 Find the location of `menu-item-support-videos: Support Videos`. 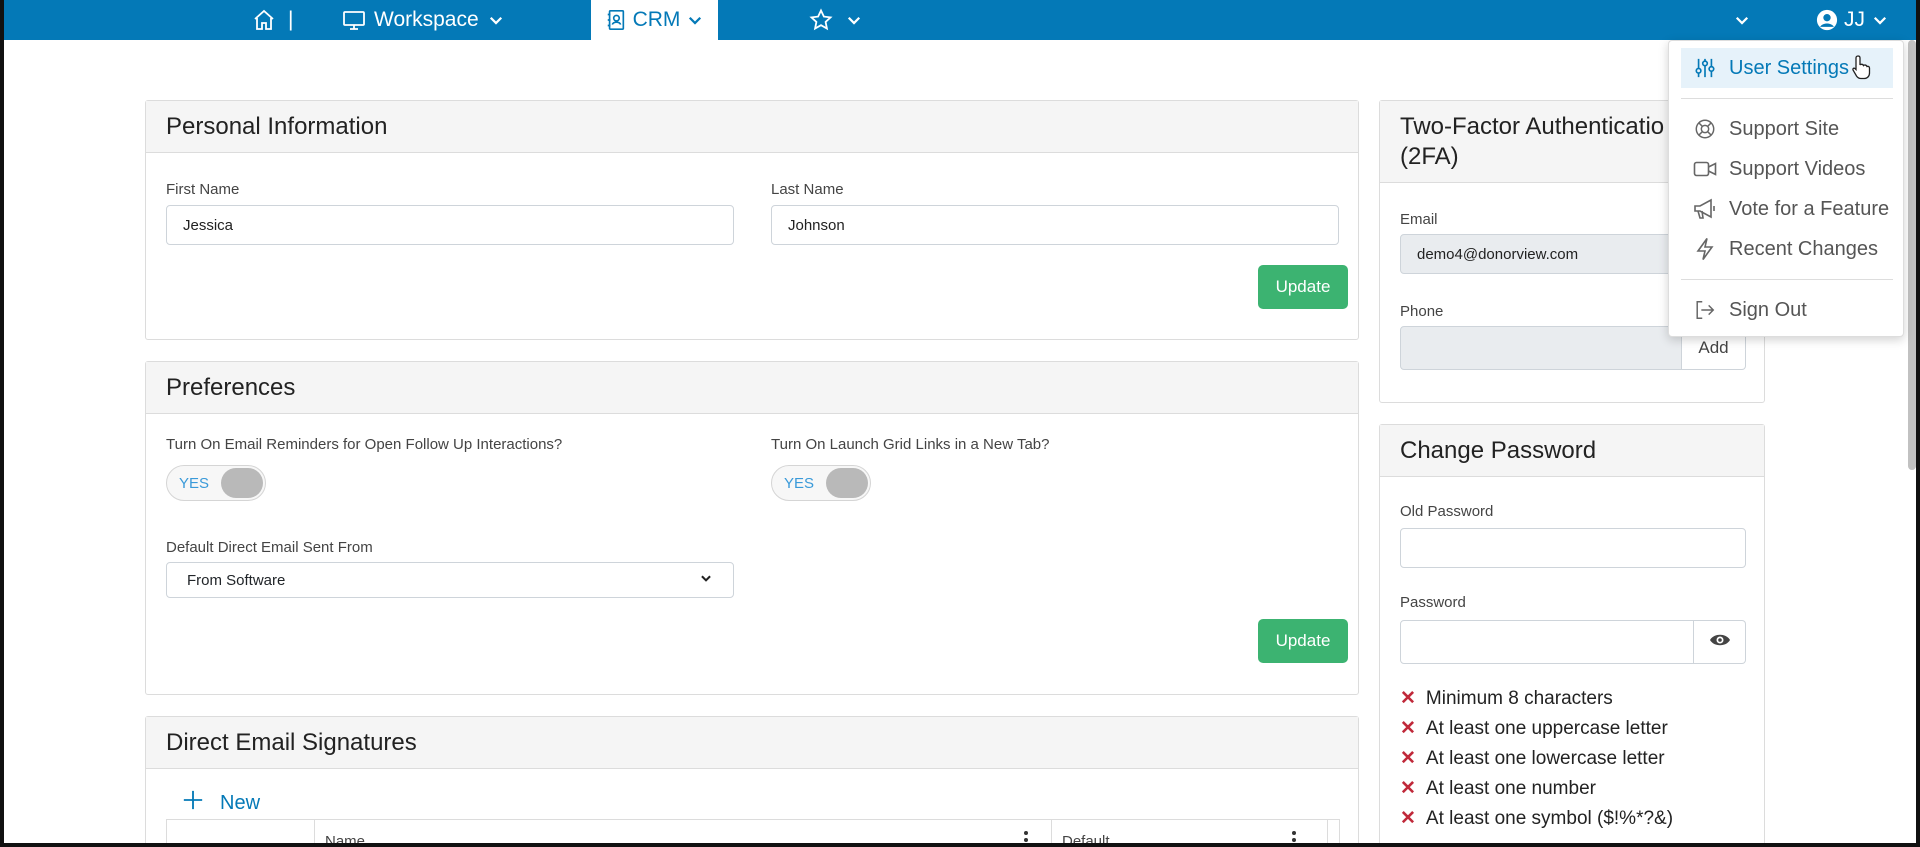

menu-item-support-videos: Support Videos is located at coordinates (1787, 169).